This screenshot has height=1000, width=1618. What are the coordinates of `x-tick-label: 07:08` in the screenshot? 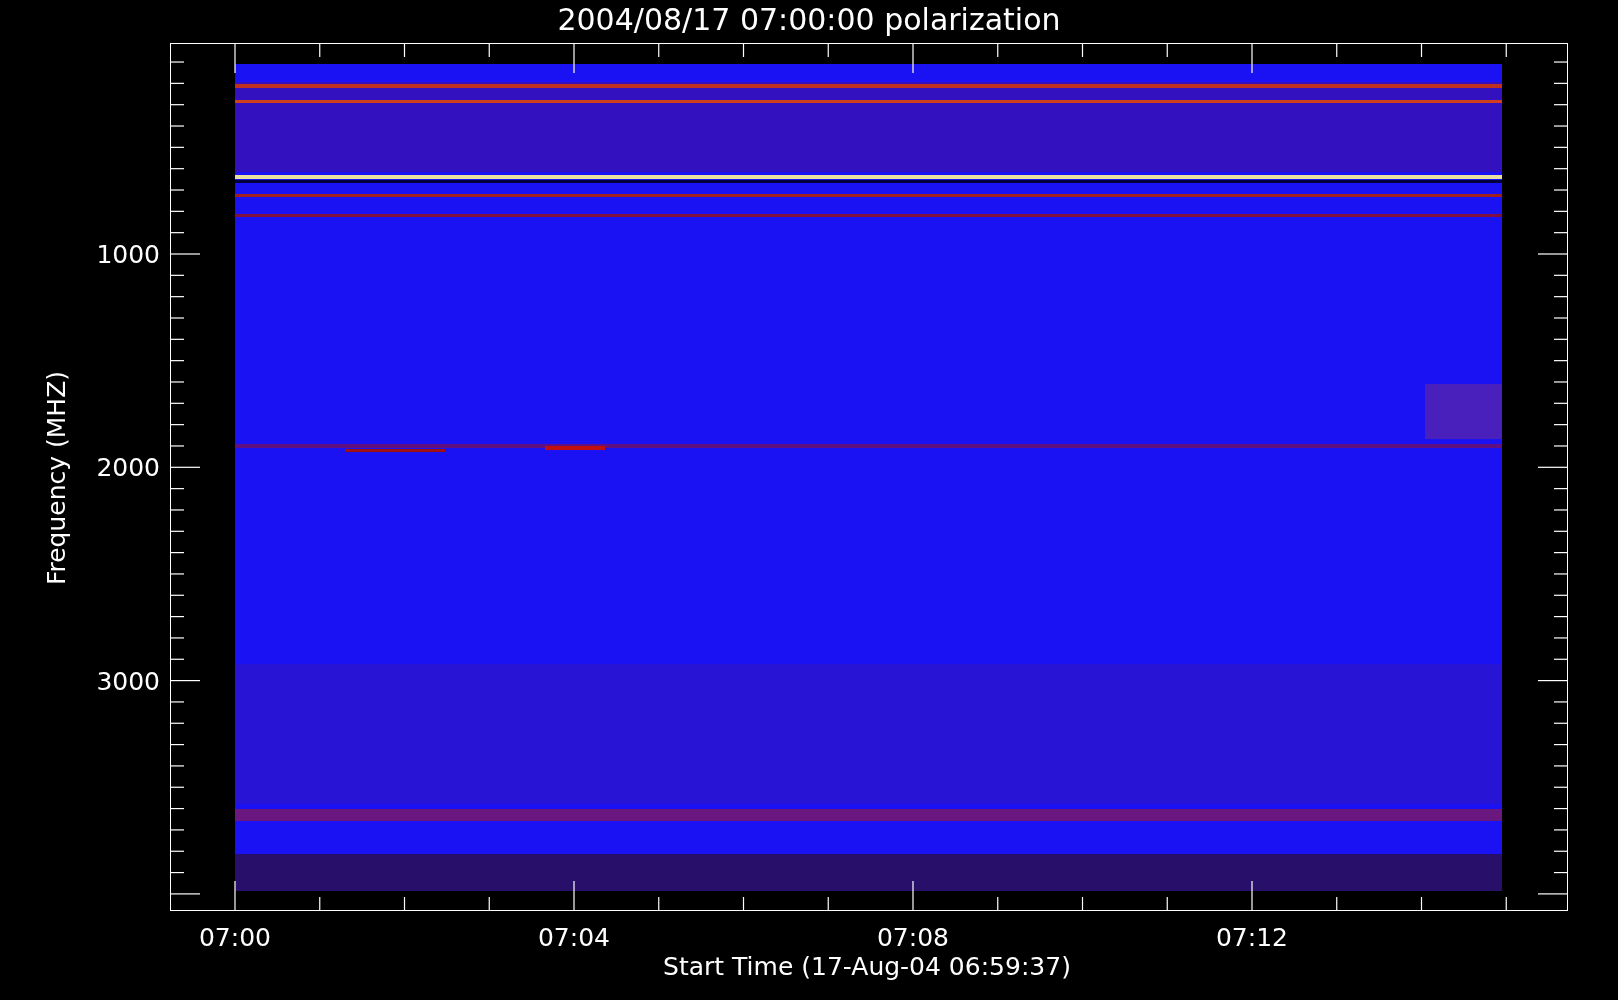 It's located at (912, 937).